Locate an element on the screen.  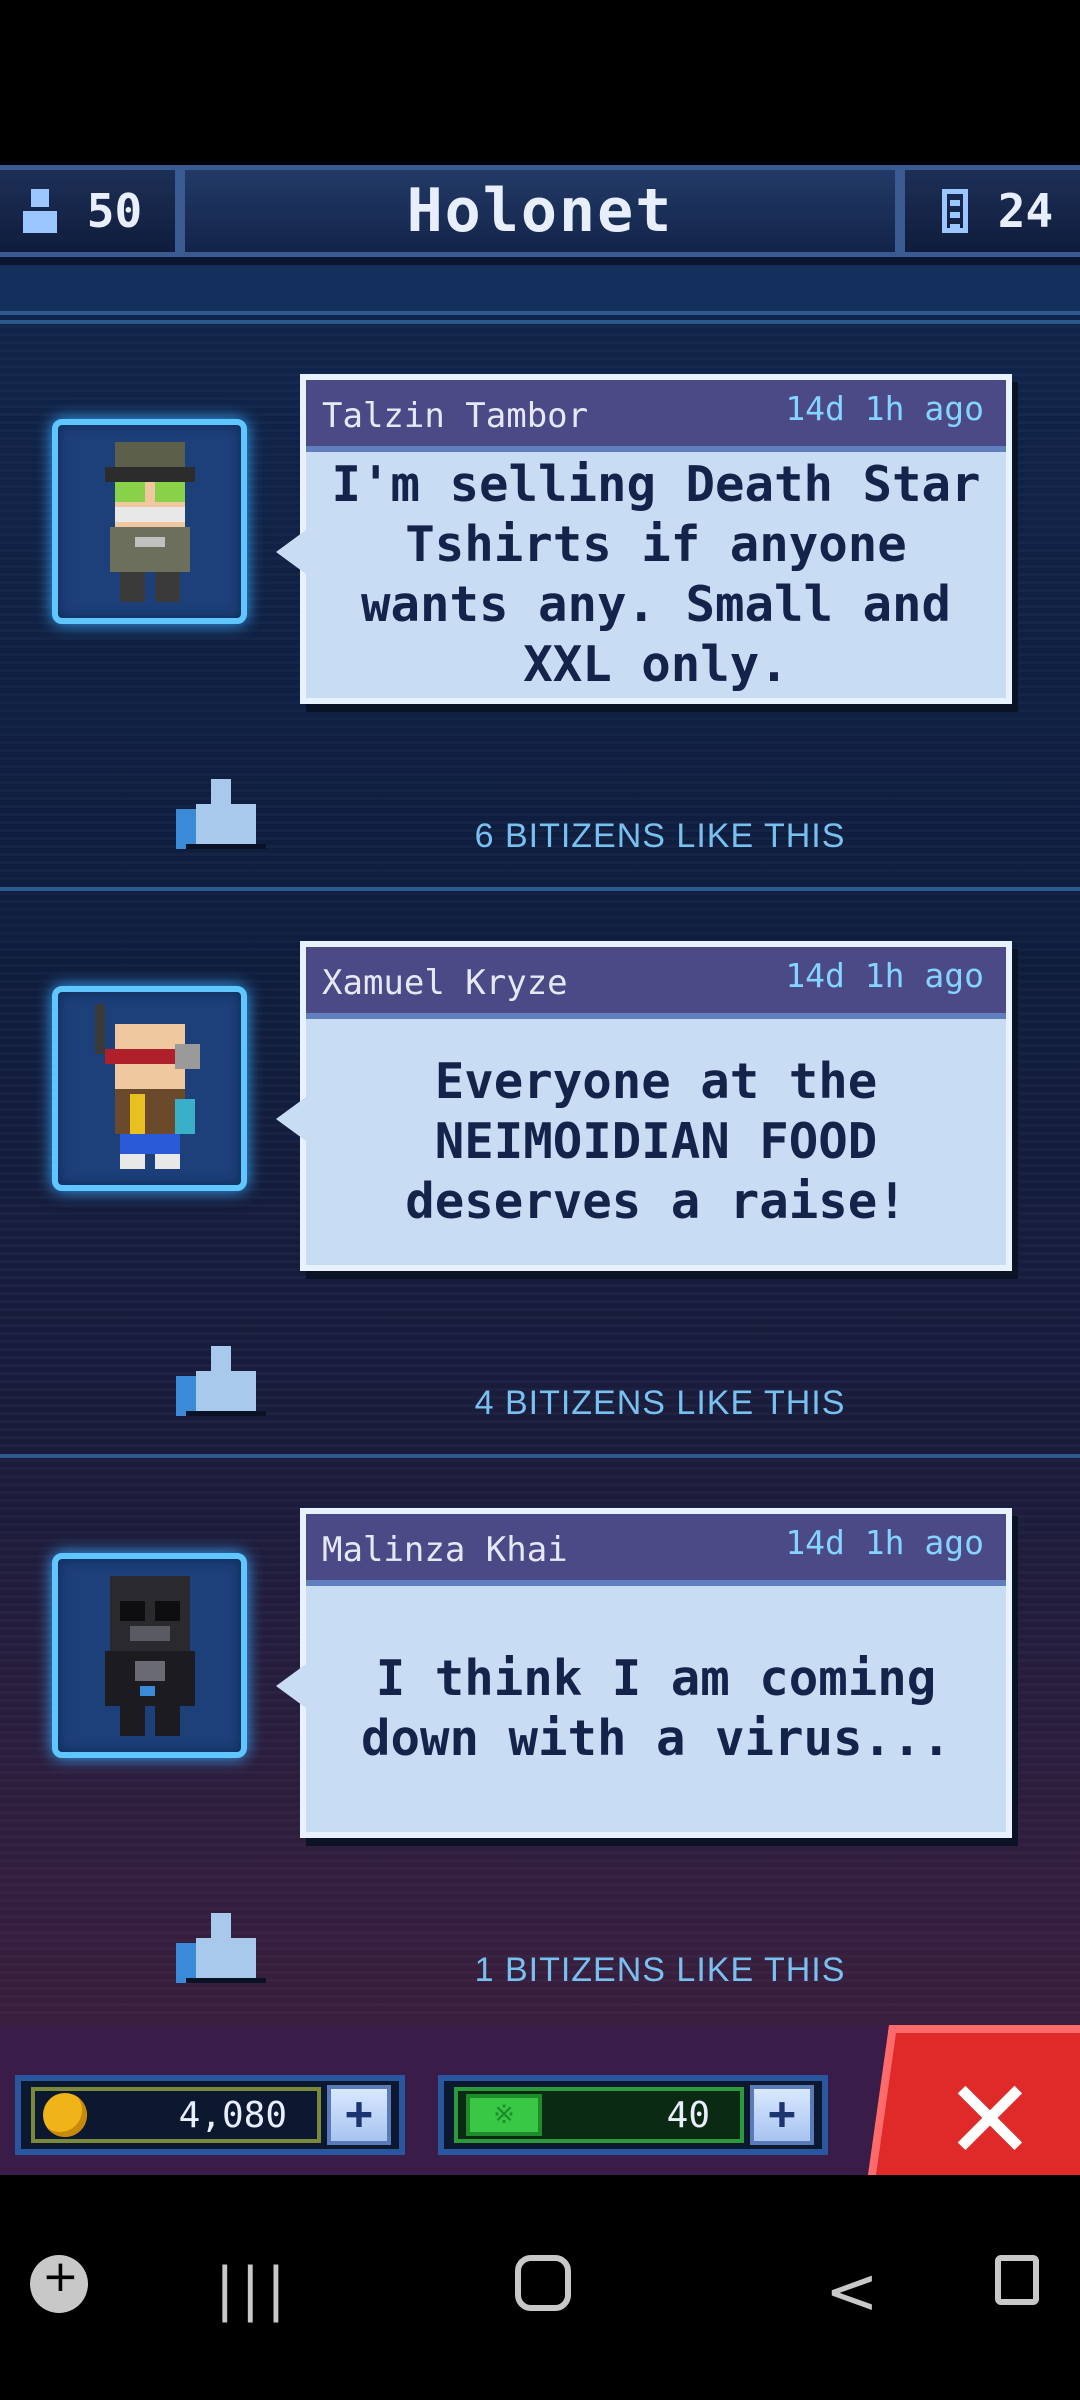
add-bux-button: + is located at coordinates (782, 2115).